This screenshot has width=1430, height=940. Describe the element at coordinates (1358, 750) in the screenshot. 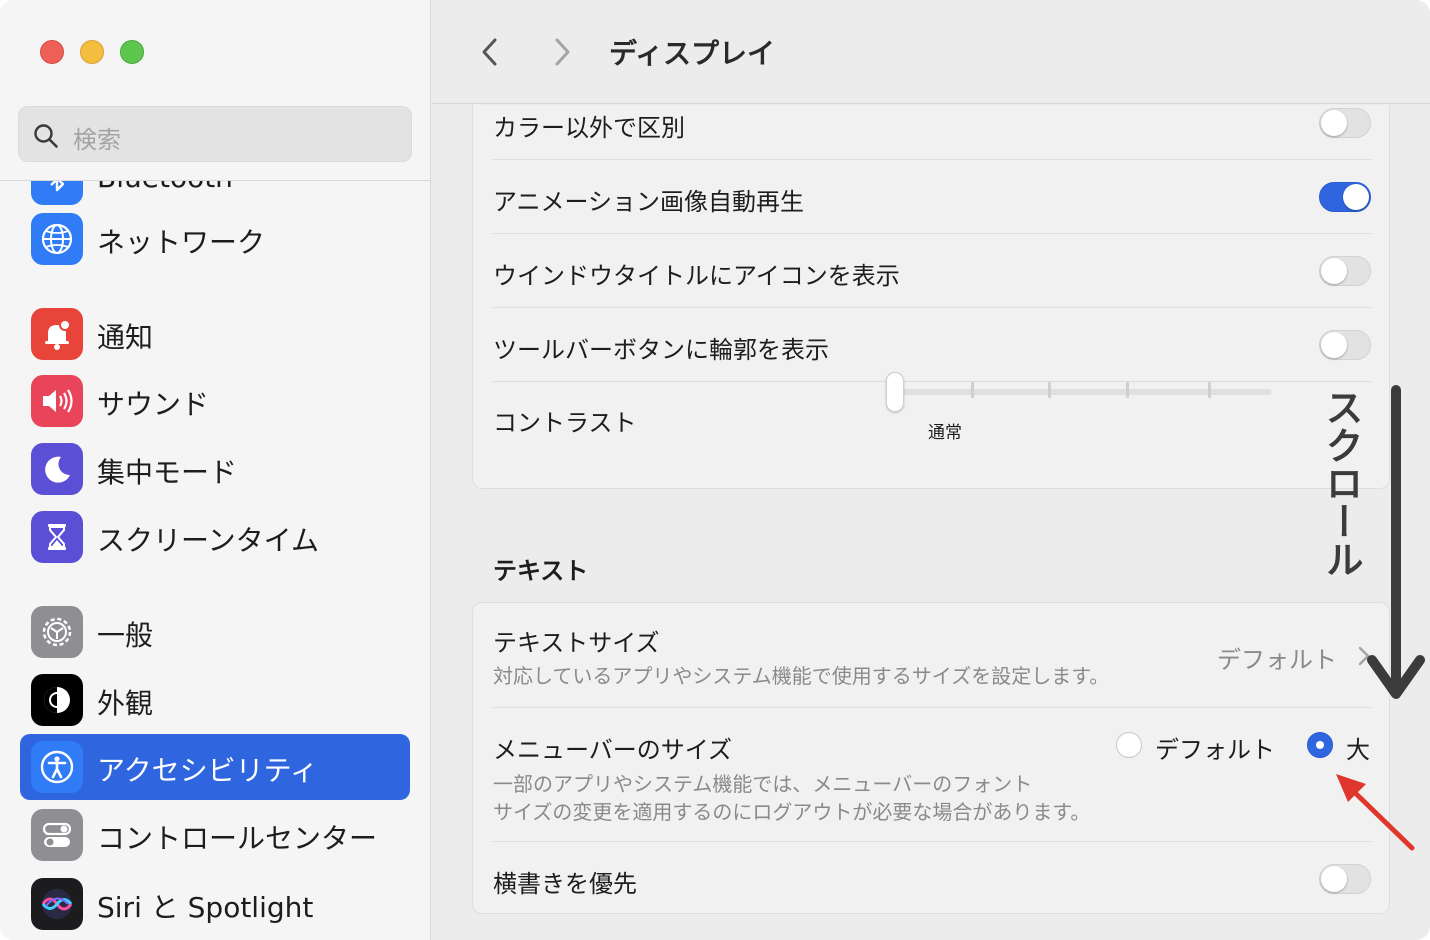

I see `radio-label: 大` at that location.